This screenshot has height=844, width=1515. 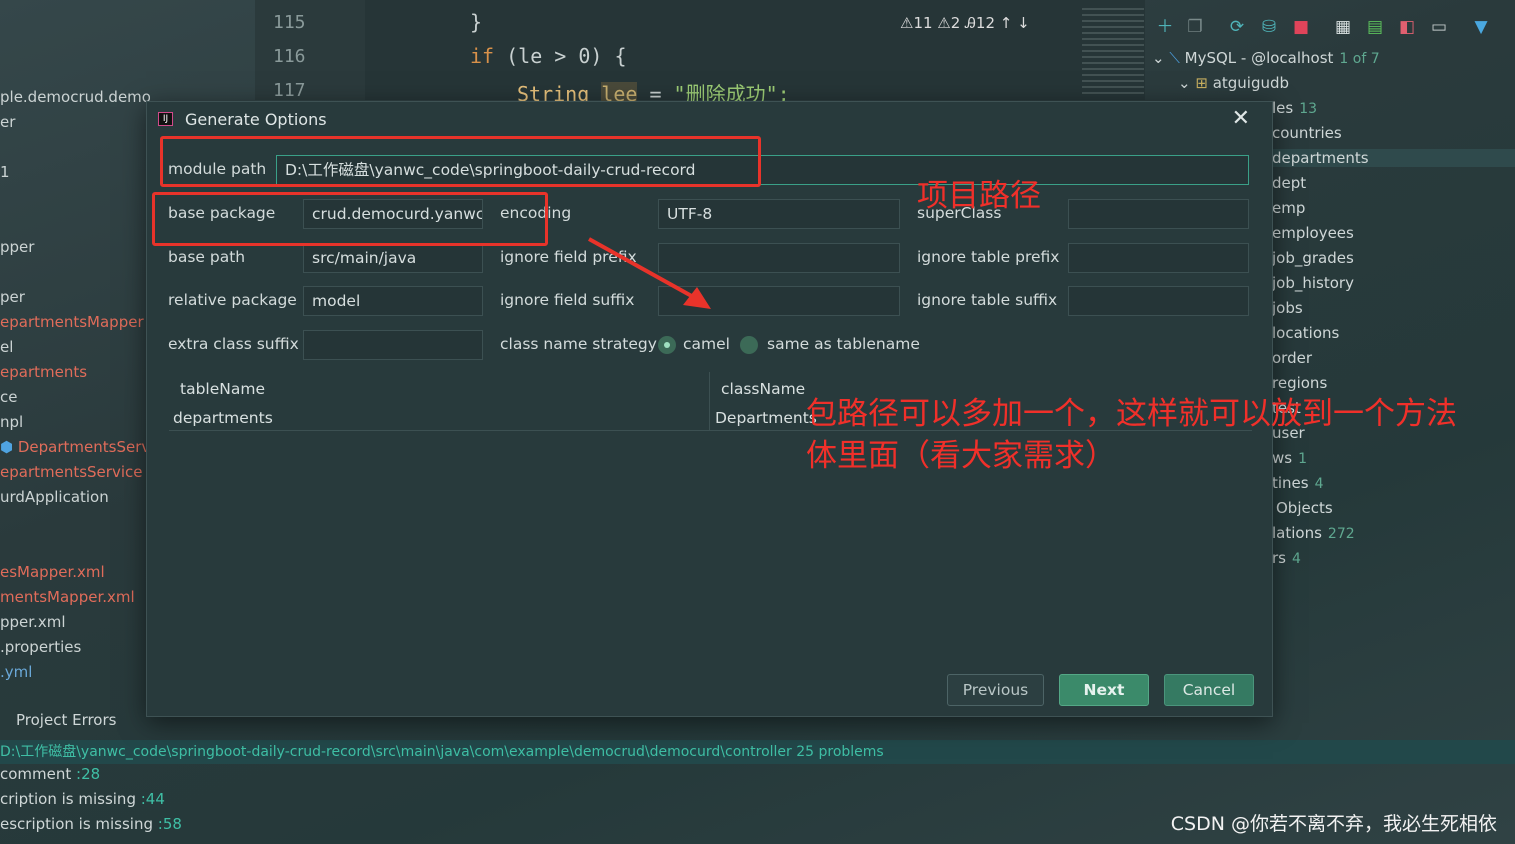 What do you see at coordinates (1313, 258) in the screenshot?
I see `db-table: job_grades` at bounding box center [1313, 258].